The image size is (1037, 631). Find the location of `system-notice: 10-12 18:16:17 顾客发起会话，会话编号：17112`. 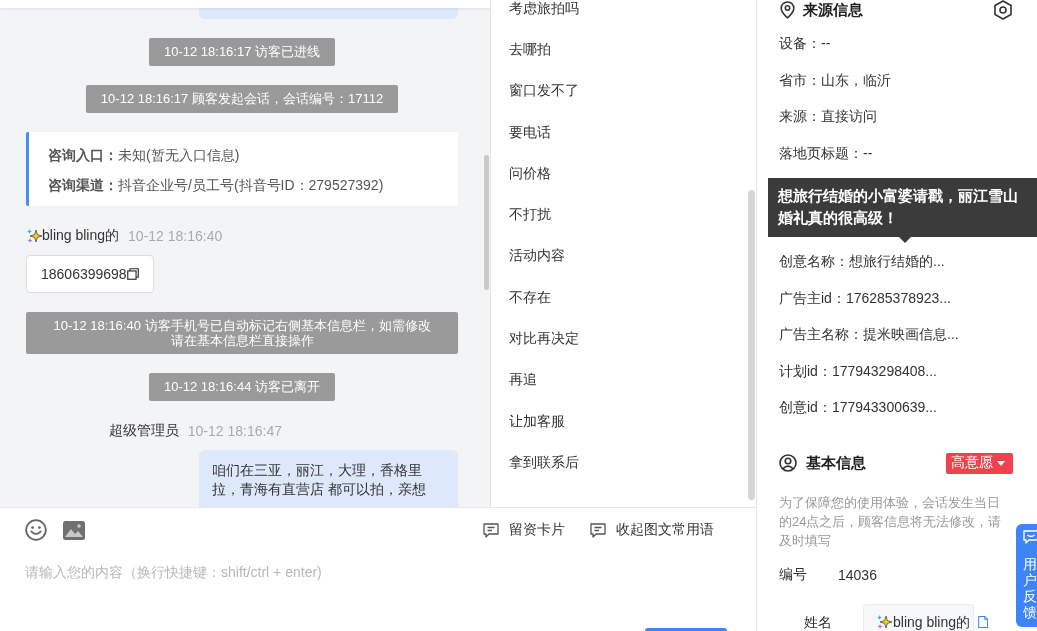

system-notice: 10-12 18:16:17 顾客发起会话，会话编号：17112 is located at coordinates (242, 99).